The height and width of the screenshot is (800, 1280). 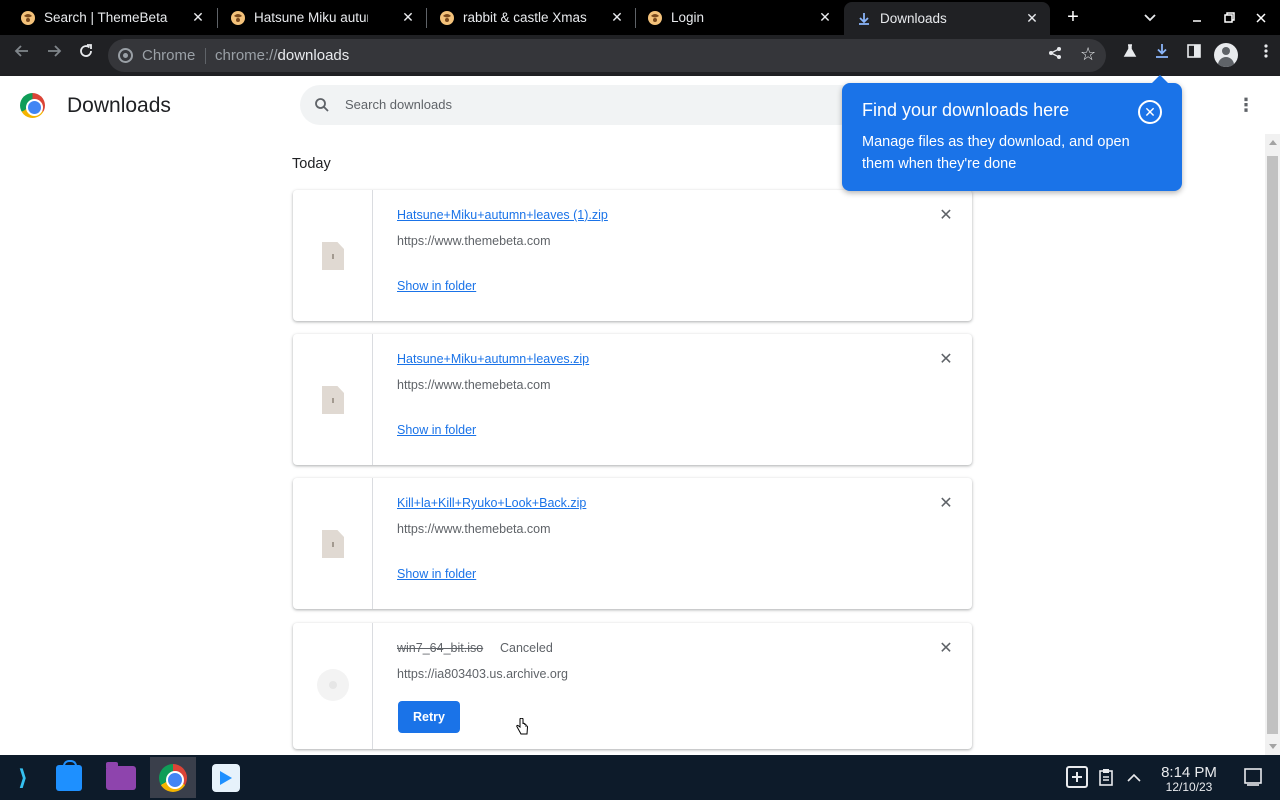 What do you see at coordinates (1273, 746) in the screenshot?
I see `scroll-down-arrow-icon` at bounding box center [1273, 746].